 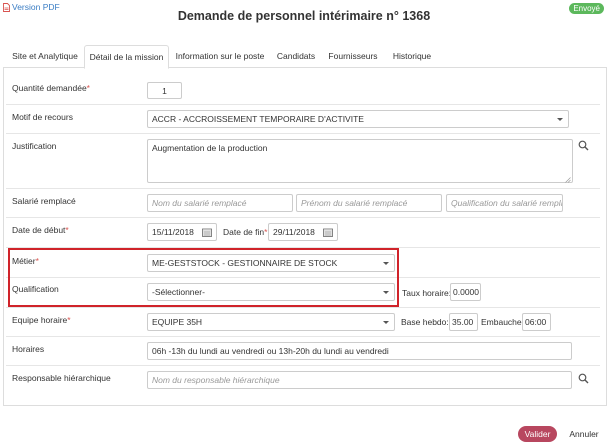 What do you see at coordinates (304, 431) in the screenshot?
I see `form-footer: Valider Annuler` at bounding box center [304, 431].